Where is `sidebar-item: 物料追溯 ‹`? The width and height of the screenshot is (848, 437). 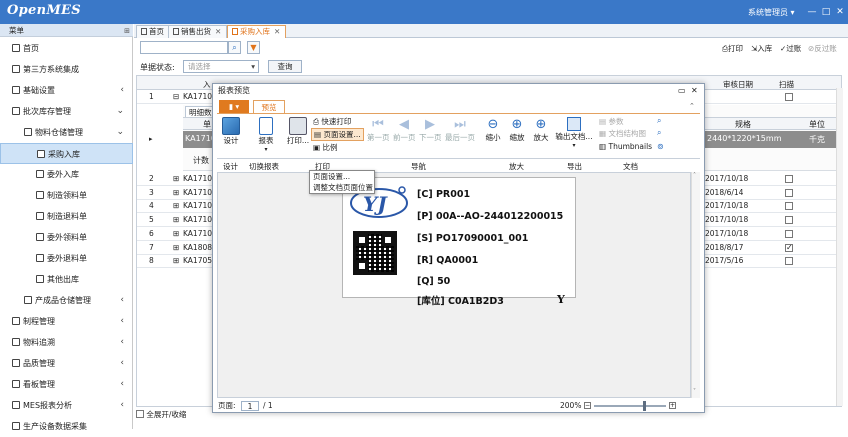
sidebar-item: 物料追溯 ‹ is located at coordinates (66, 342).